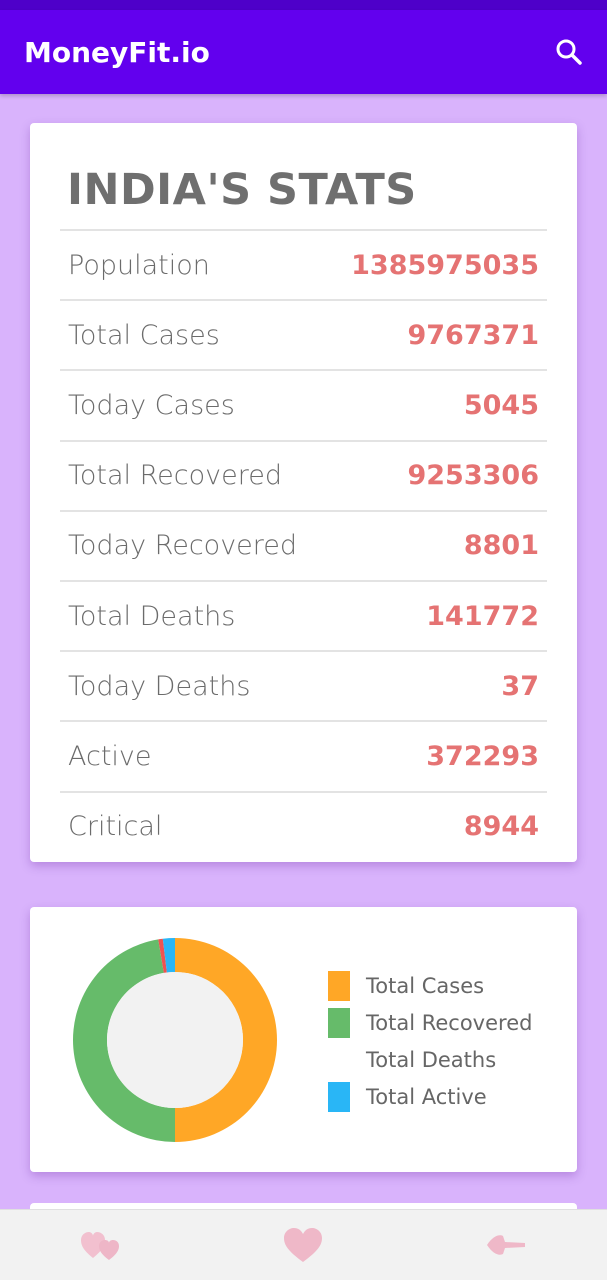  What do you see at coordinates (159, 686) in the screenshot?
I see `stat-label: Today Deaths` at bounding box center [159, 686].